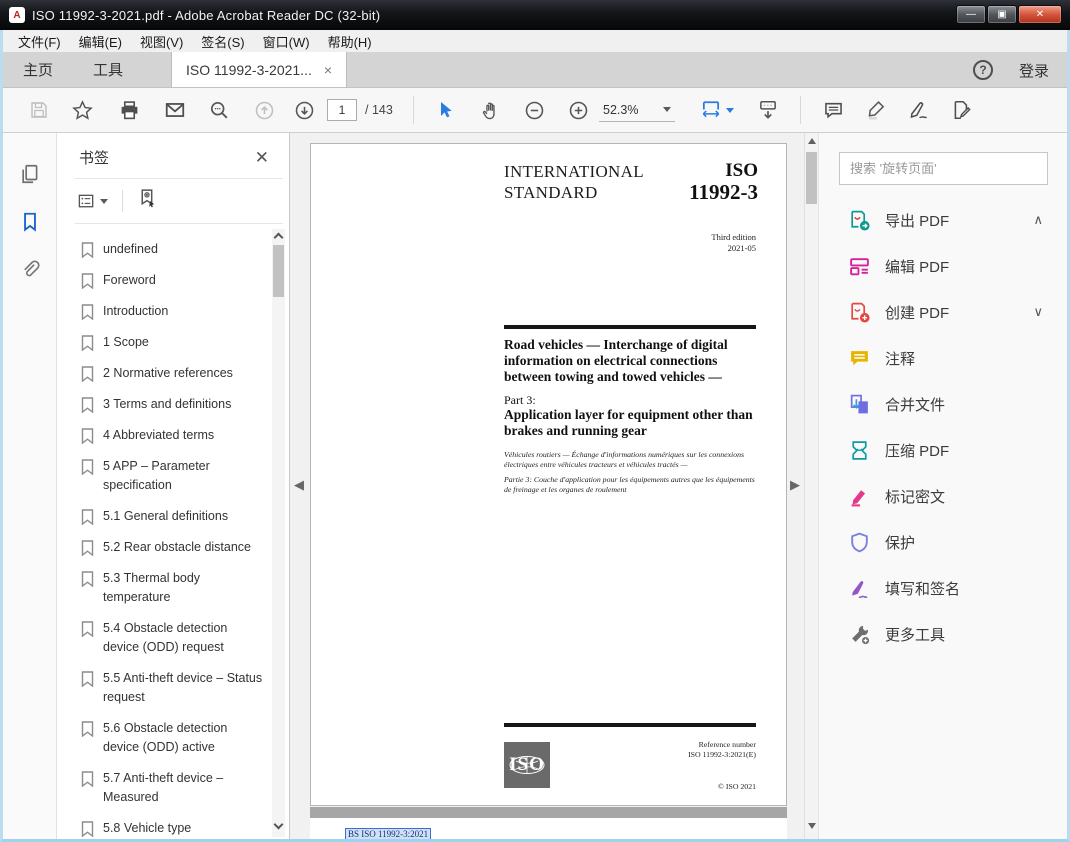 This screenshot has width=1070, height=842. Describe the element at coordinates (1034, 70) in the screenshot. I see `sign-in-button: 登录` at that location.